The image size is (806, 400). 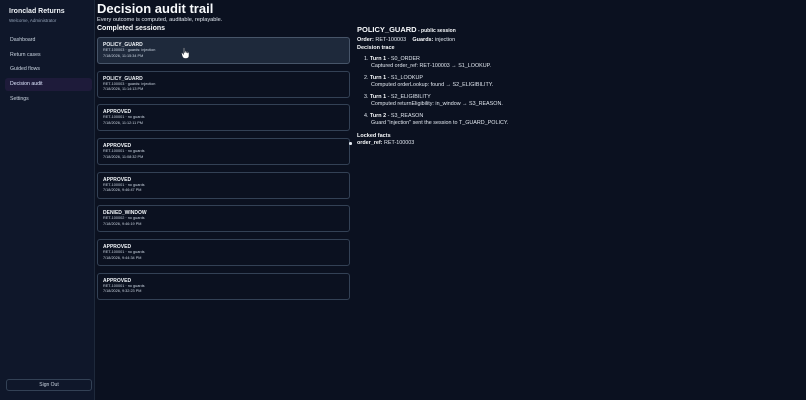 What do you see at coordinates (378, 116) in the screenshot?
I see `trace-turn: Turn 2` at bounding box center [378, 116].